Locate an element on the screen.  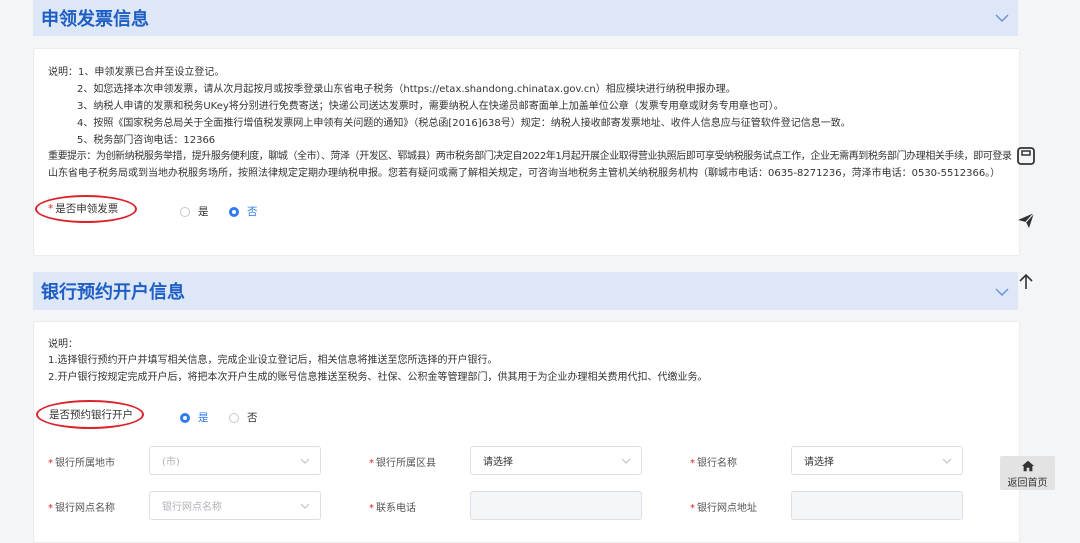
bank-city-select: (市) is located at coordinates (235, 460).